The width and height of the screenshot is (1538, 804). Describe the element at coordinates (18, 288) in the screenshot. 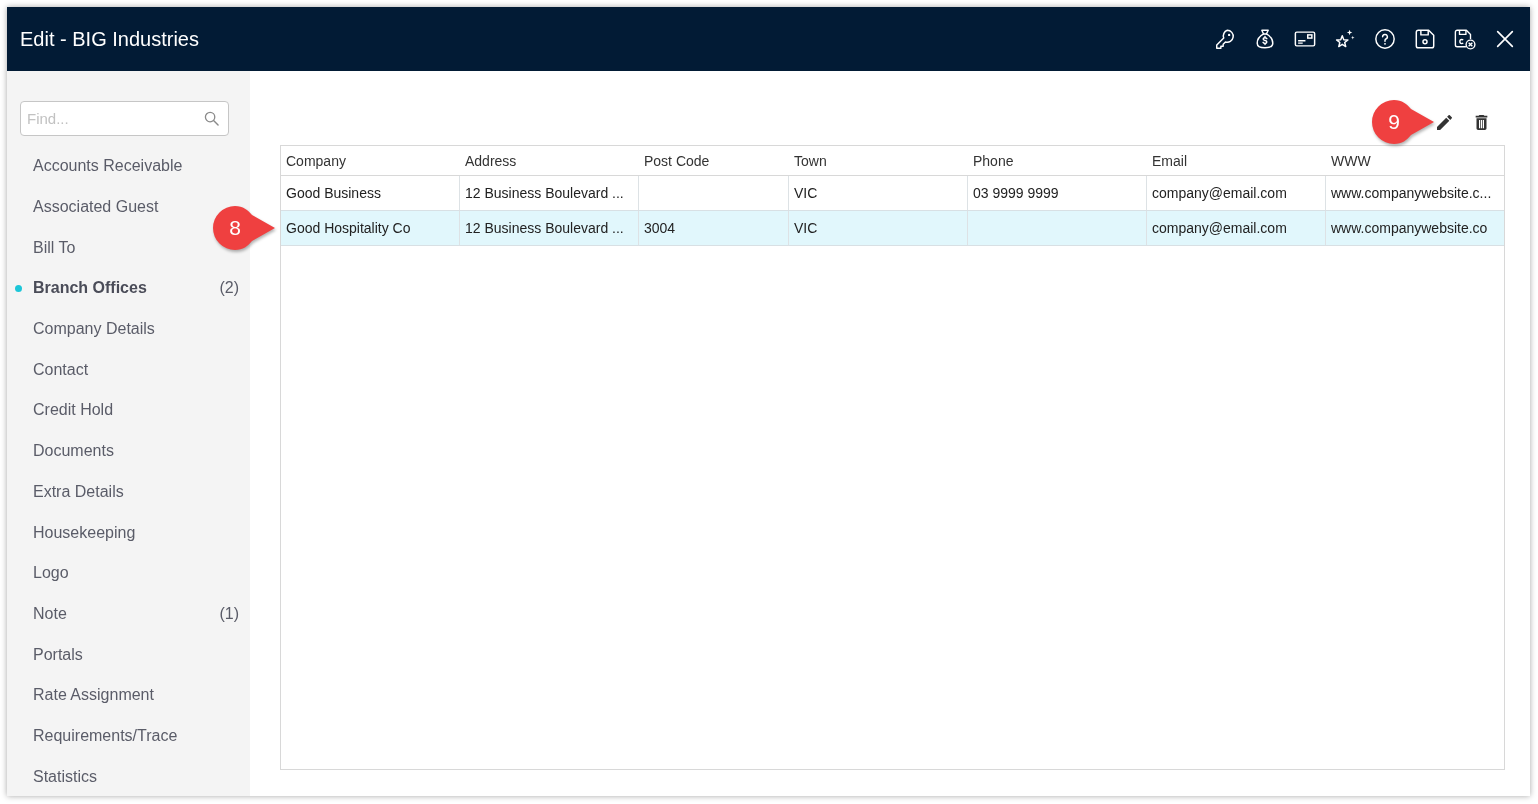

I see `active-dot-icon` at that location.